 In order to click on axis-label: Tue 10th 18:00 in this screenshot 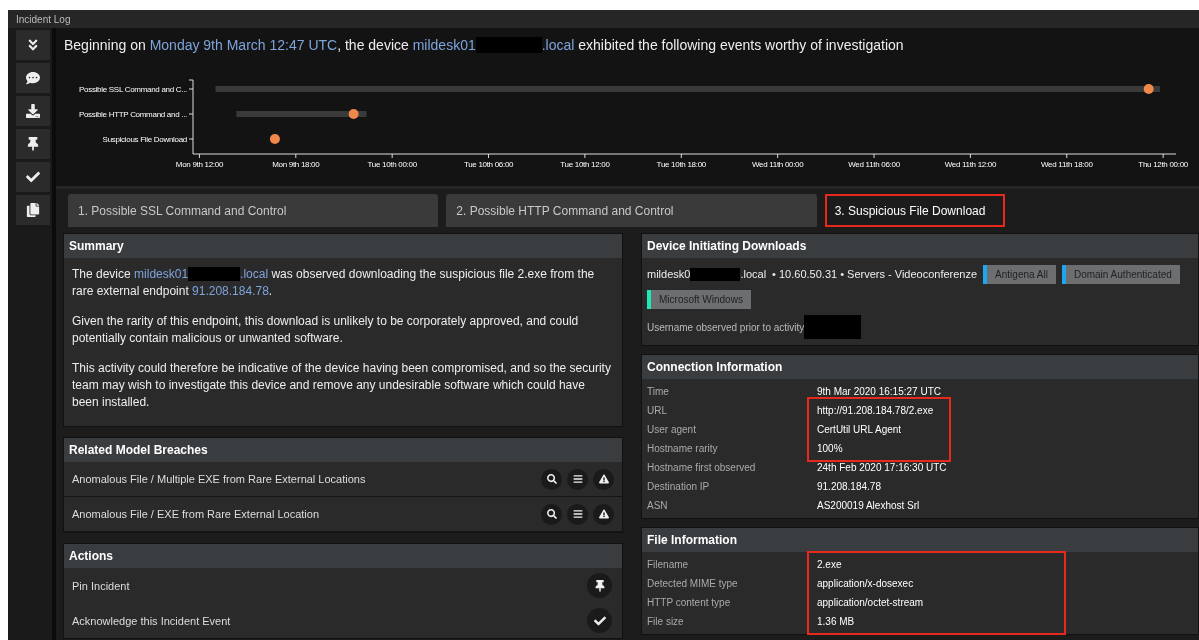, I will do `click(681, 164)`.